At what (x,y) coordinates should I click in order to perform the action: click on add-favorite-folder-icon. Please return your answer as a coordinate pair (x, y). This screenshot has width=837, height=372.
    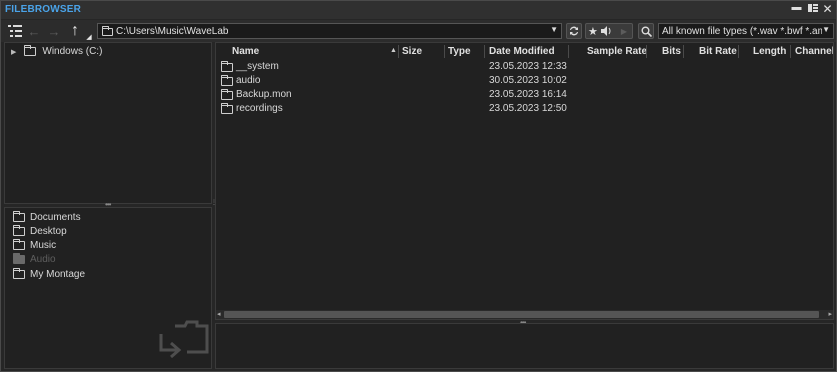
    Looking at the image, I should click on (183, 340).